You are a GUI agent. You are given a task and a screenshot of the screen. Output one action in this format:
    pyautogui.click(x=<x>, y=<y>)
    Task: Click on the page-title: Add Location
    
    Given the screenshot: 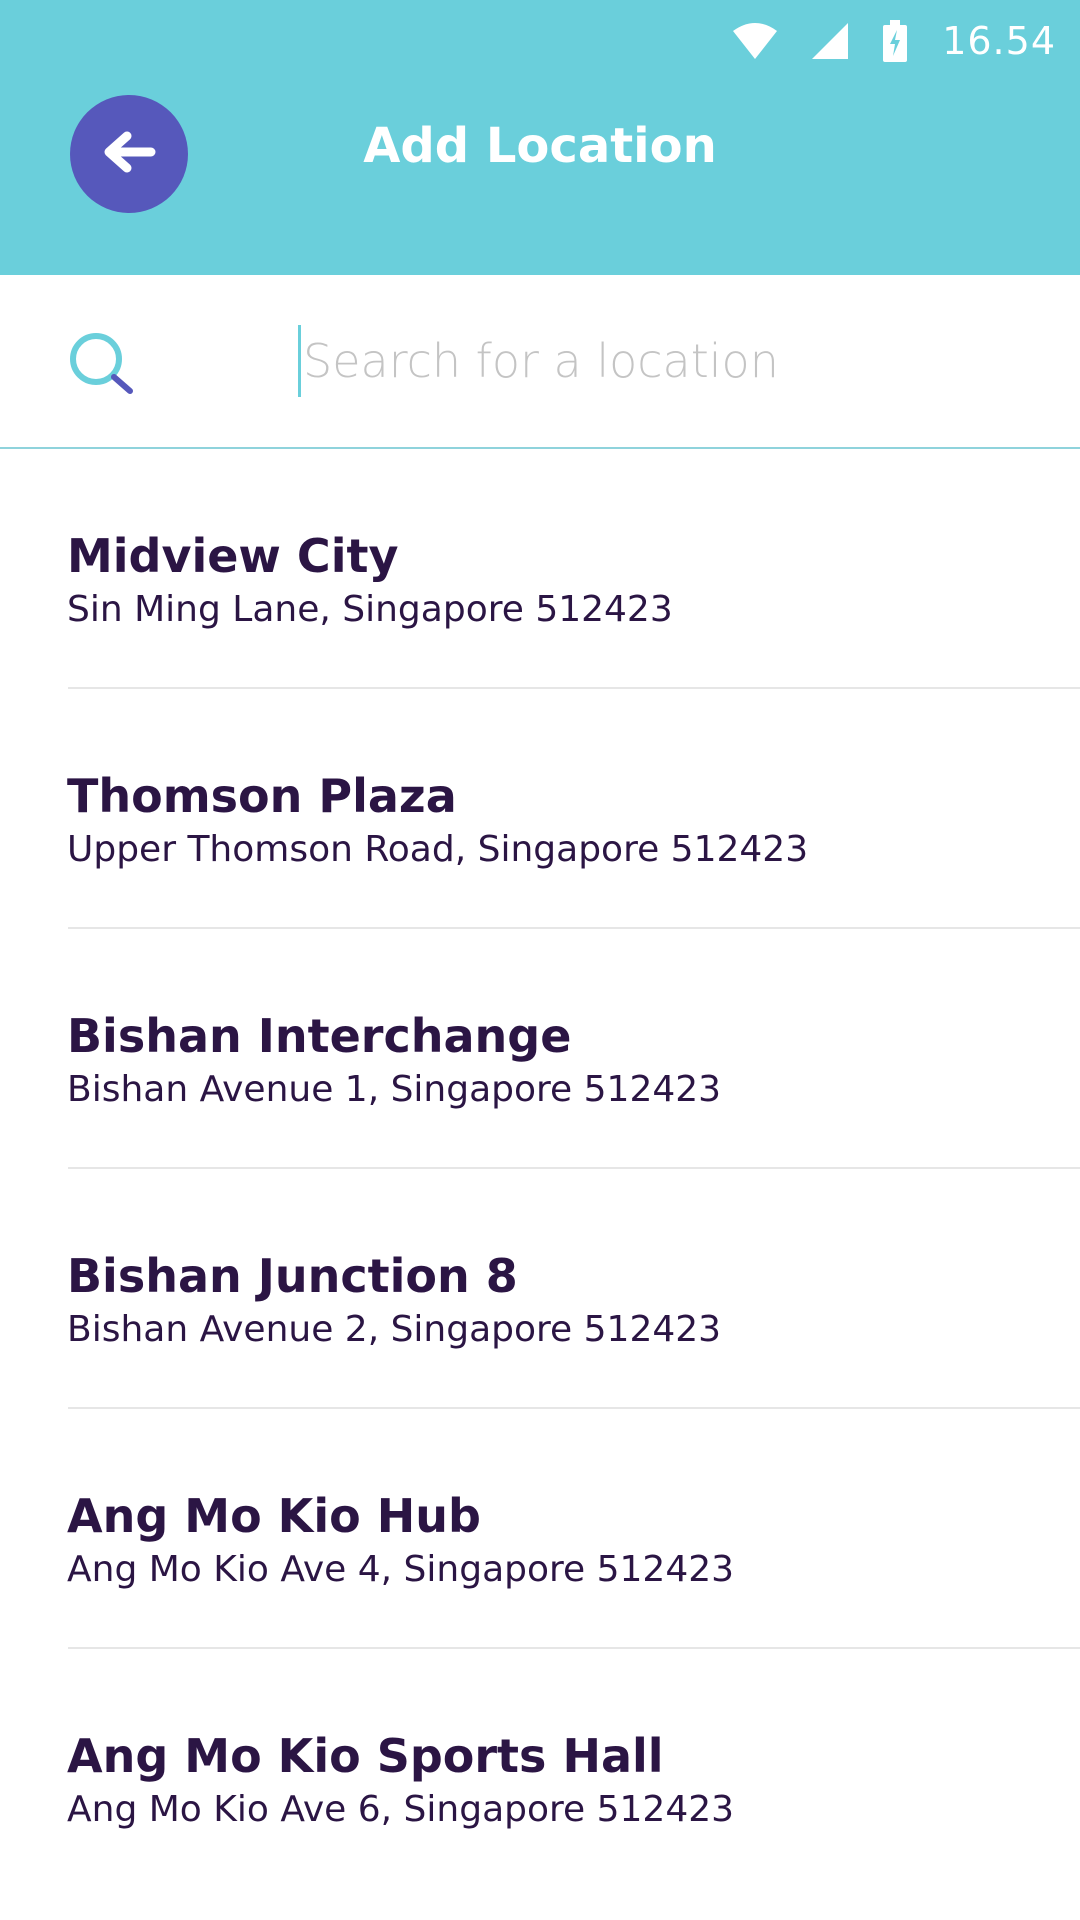 What is the action you would take?
    pyautogui.click(x=540, y=146)
    